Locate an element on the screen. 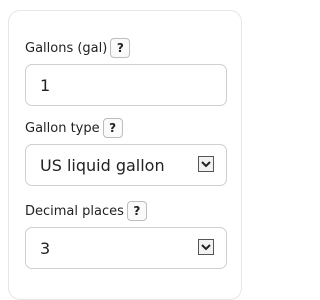  decimal-places-select: 3 is located at coordinates (126, 248).